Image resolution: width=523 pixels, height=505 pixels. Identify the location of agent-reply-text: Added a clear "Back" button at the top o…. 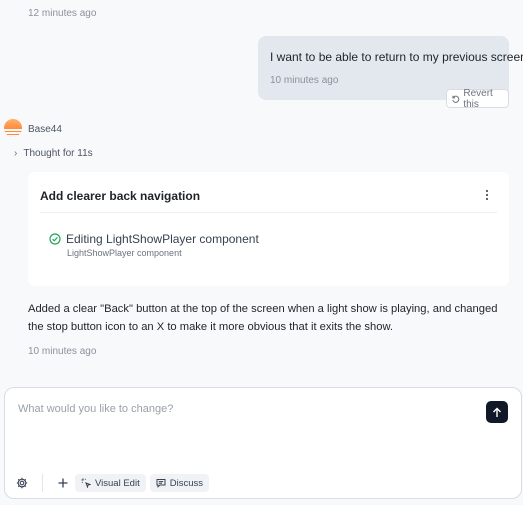
(263, 318).